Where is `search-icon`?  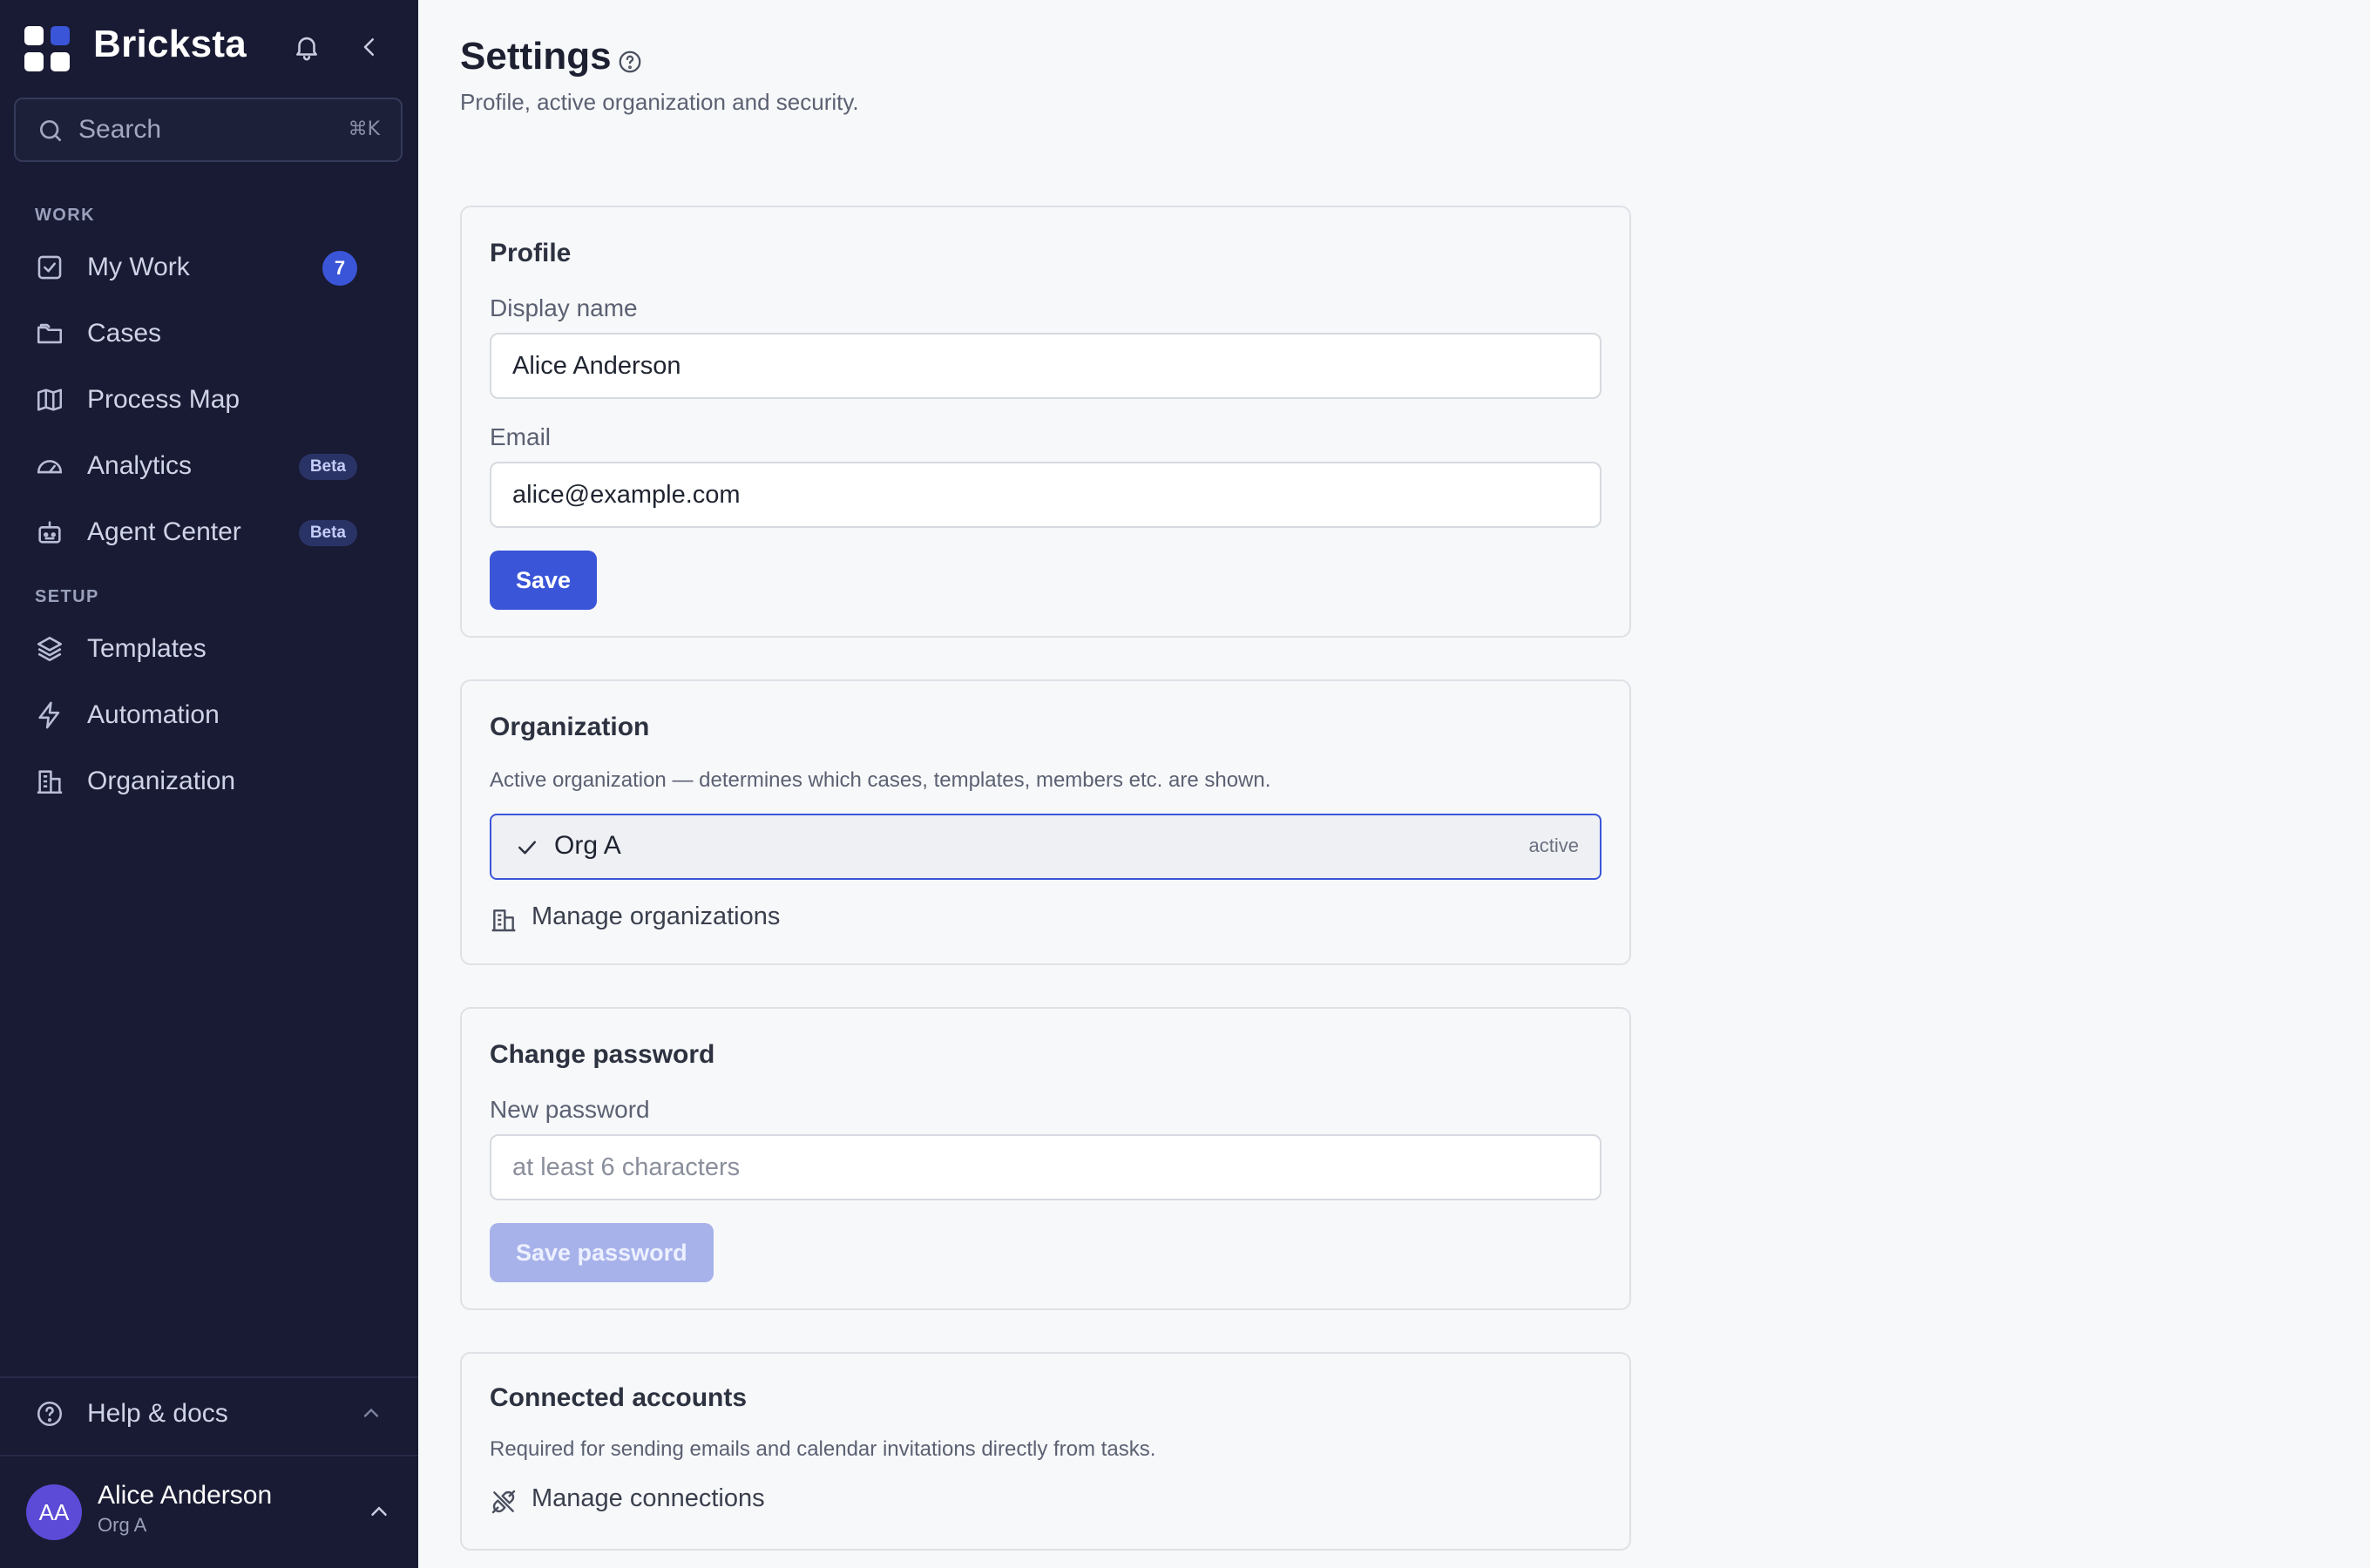
search-icon is located at coordinates (50, 133).